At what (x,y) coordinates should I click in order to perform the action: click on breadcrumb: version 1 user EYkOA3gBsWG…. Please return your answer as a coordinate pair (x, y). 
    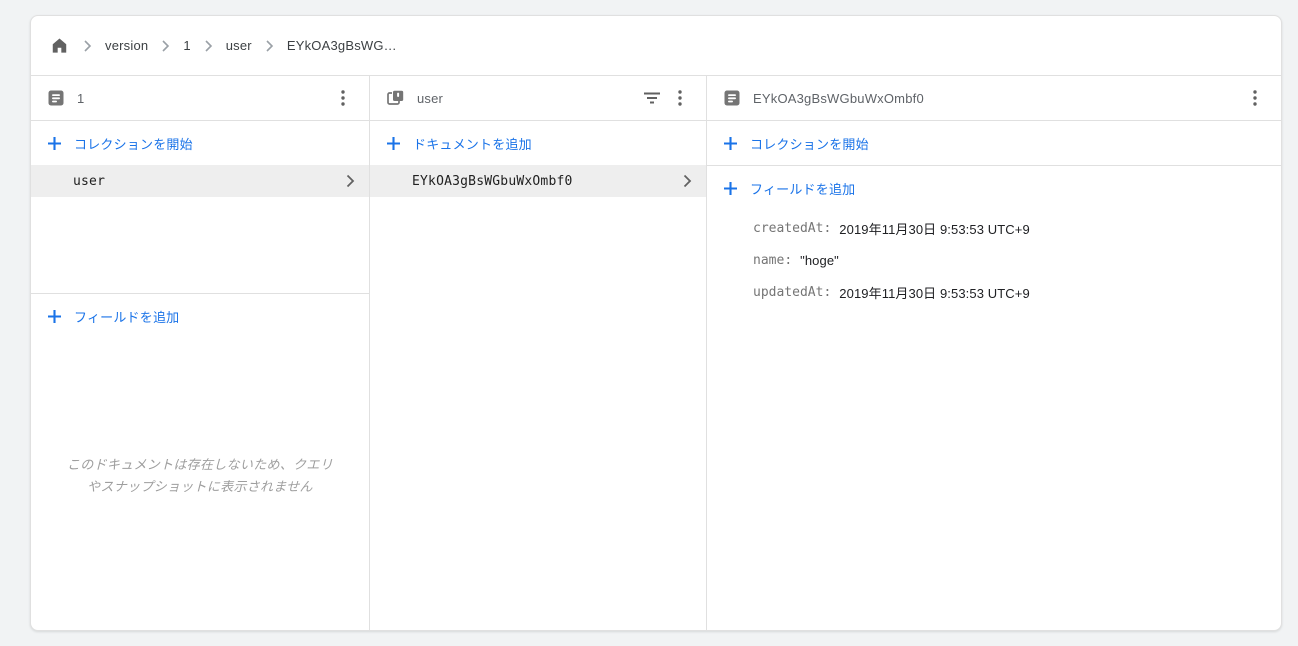
    Looking at the image, I should click on (656, 46).